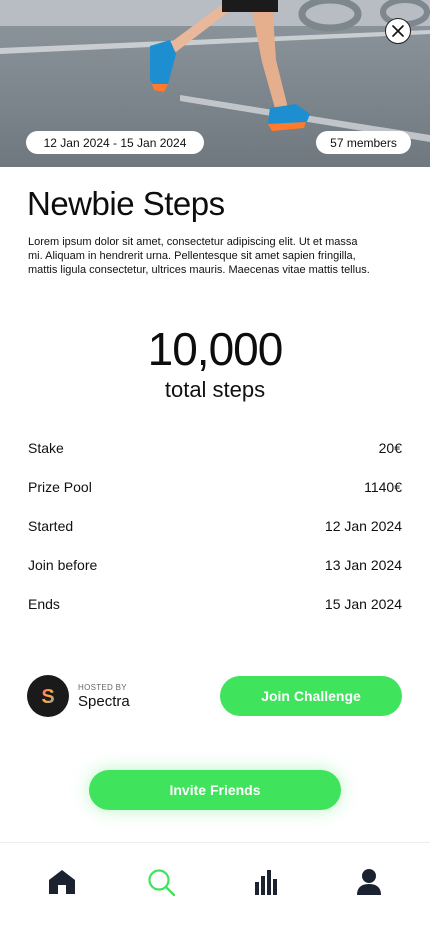 The height and width of the screenshot is (932, 430). Describe the element at coordinates (215, 389) in the screenshot. I see `goal-label: total steps` at that location.